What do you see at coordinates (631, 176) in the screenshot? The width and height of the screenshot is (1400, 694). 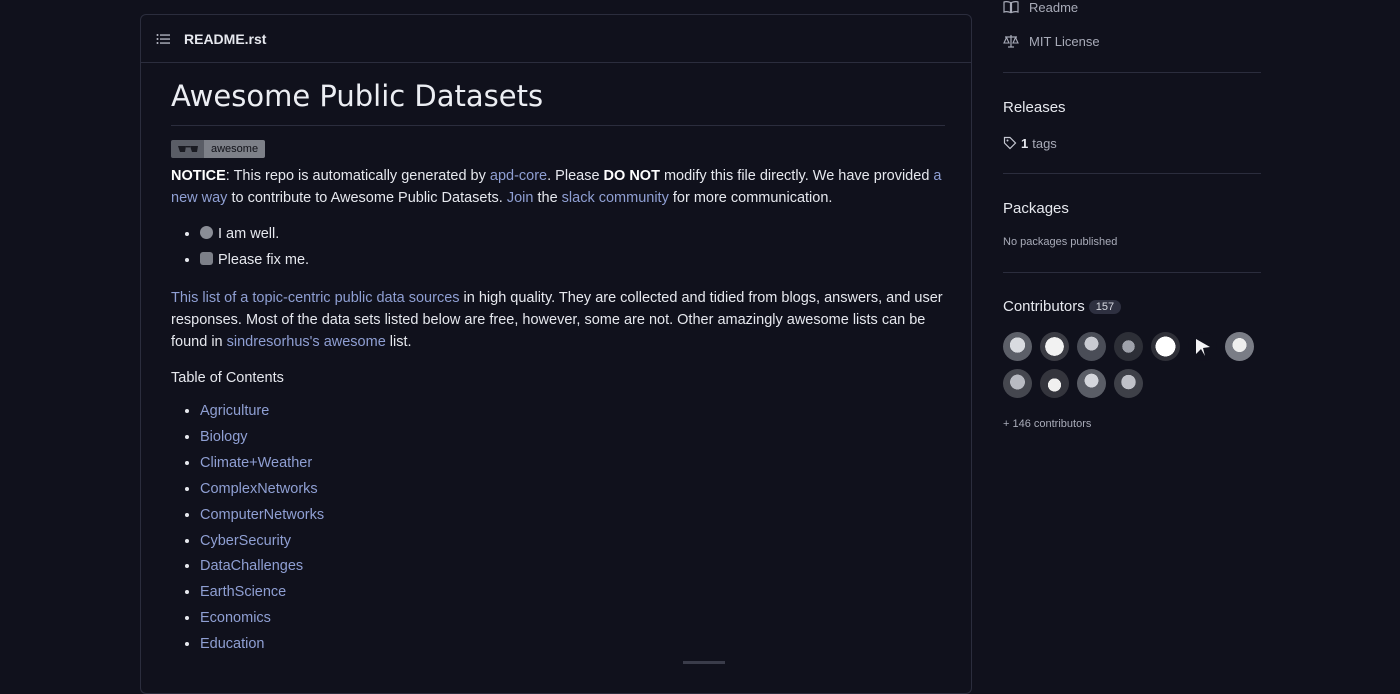 I see `notice-bold: DO NOT` at bounding box center [631, 176].